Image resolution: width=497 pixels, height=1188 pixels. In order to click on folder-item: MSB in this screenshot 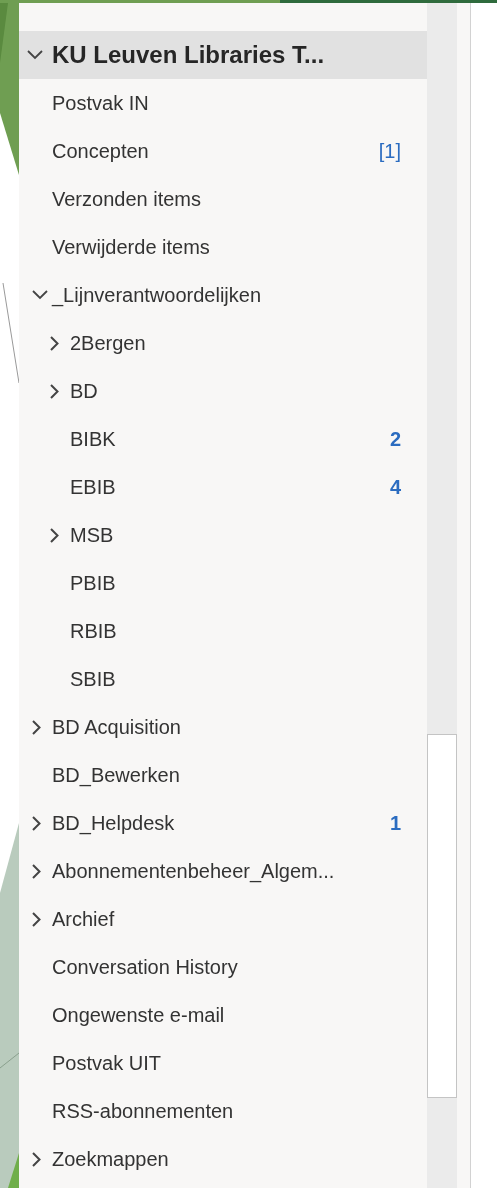, I will do `click(223, 535)`.